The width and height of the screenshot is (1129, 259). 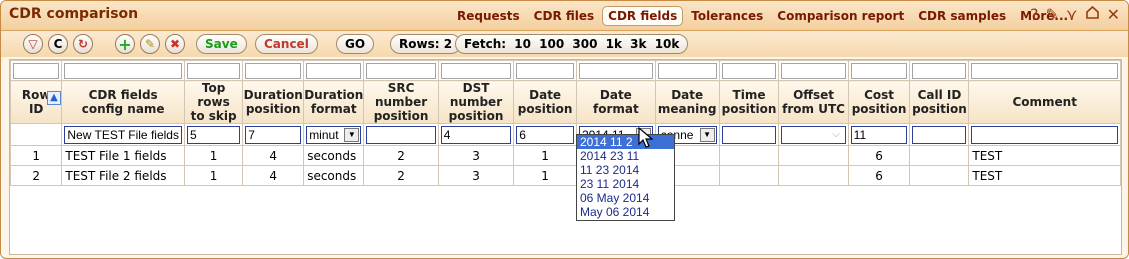 I want to click on filter-comment, so click(x=1044, y=70).